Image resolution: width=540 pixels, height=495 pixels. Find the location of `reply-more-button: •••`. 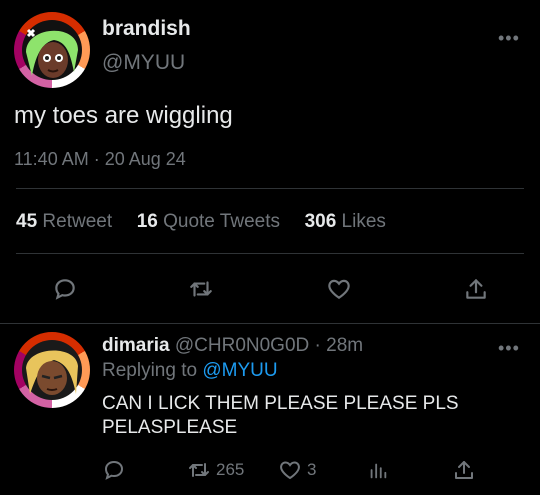

reply-more-button: ••• is located at coordinates (509, 348).